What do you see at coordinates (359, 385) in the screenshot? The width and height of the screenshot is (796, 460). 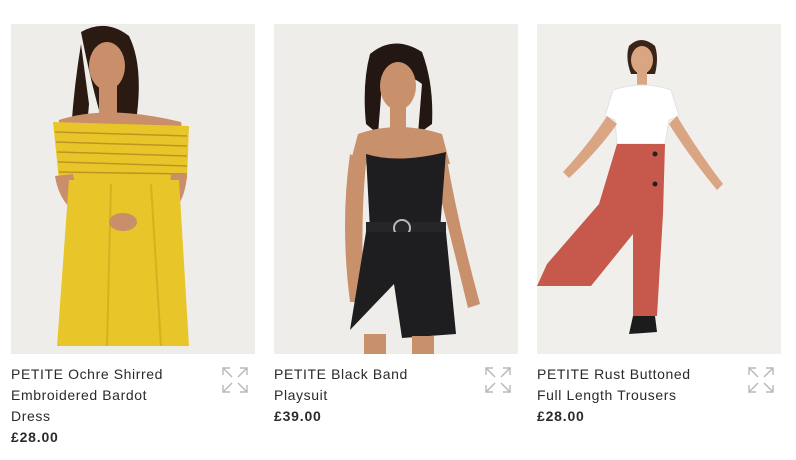 I see `product-name: PETITE Black Band Playsuit` at bounding box center [359, 385].